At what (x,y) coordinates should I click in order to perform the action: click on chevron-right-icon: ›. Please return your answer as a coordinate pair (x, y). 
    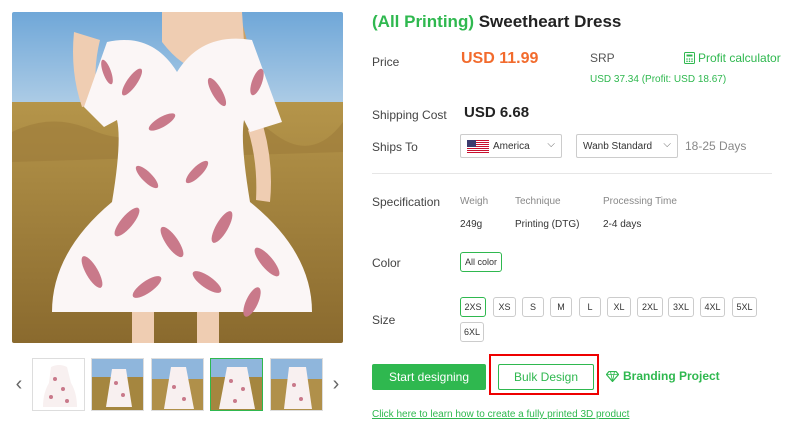
    Looking at the image, I should click on (336, 384).